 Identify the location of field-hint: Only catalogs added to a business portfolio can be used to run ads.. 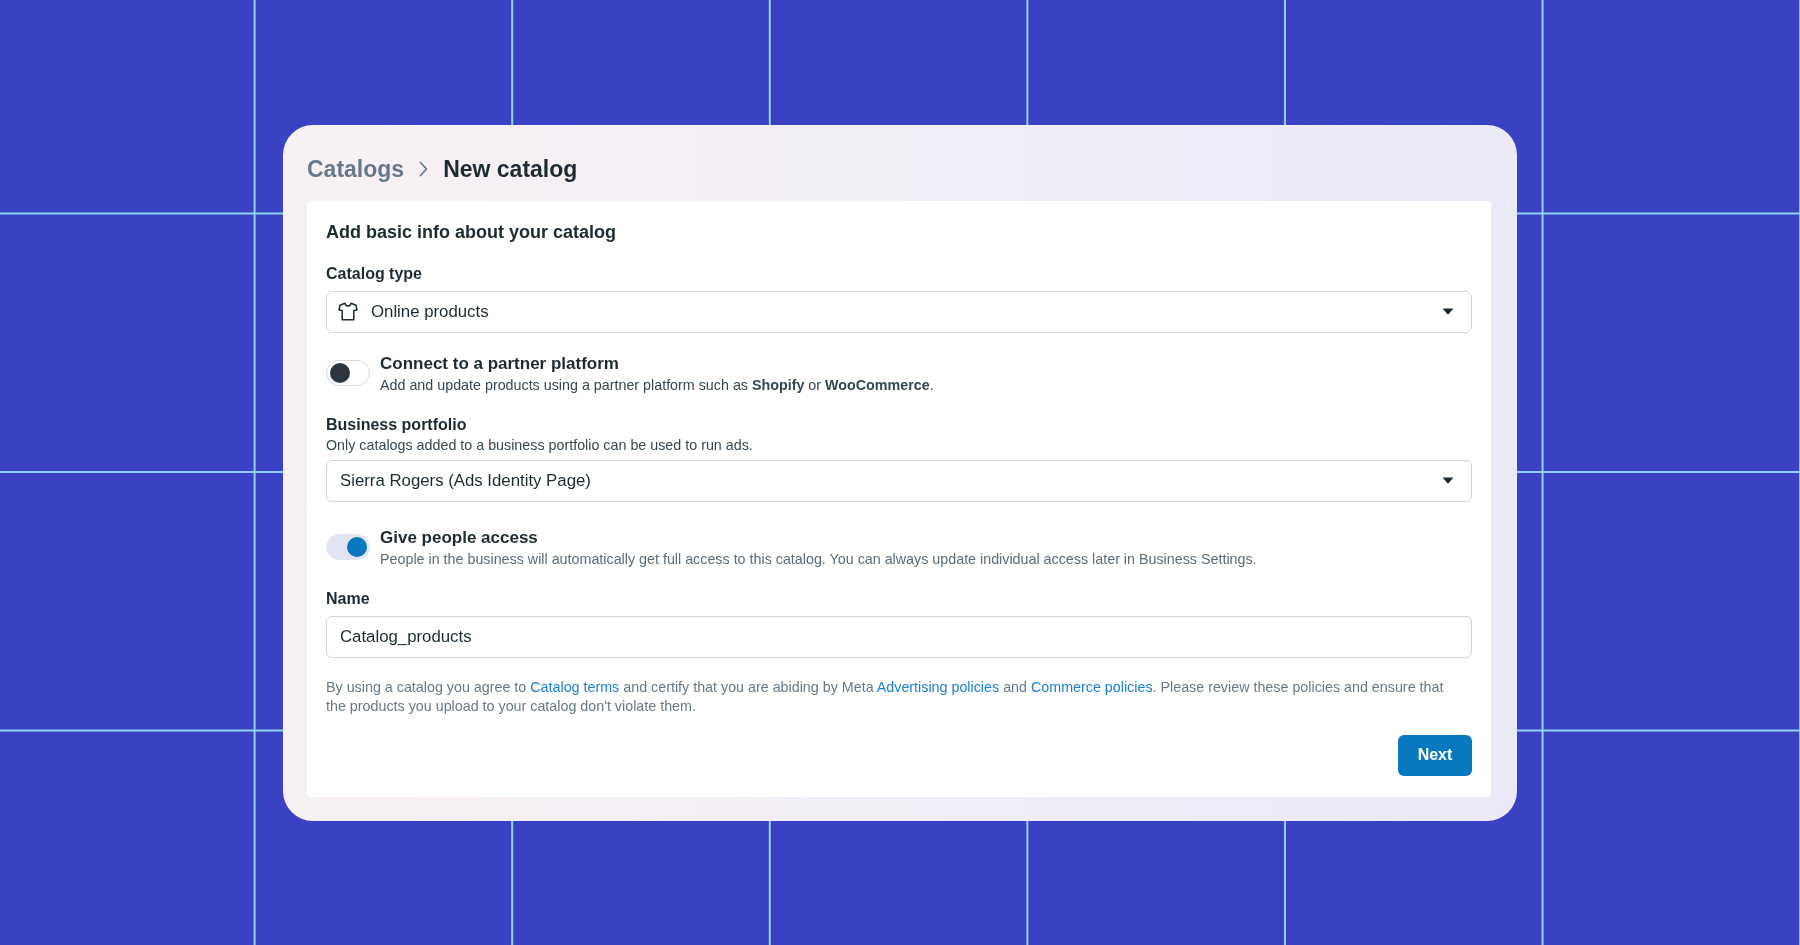
(540, 445).